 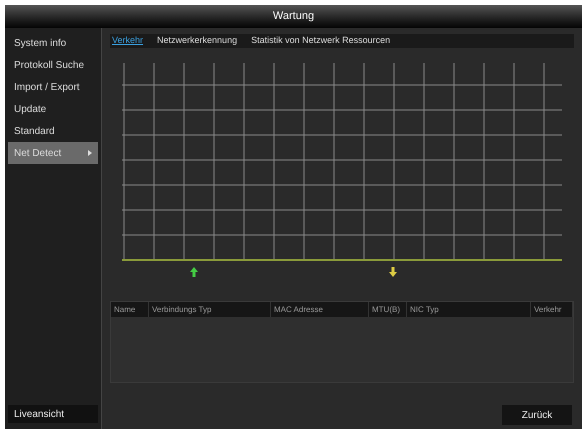 I want to click on column-header: MAC Adresse, so click(x=320, y=309).